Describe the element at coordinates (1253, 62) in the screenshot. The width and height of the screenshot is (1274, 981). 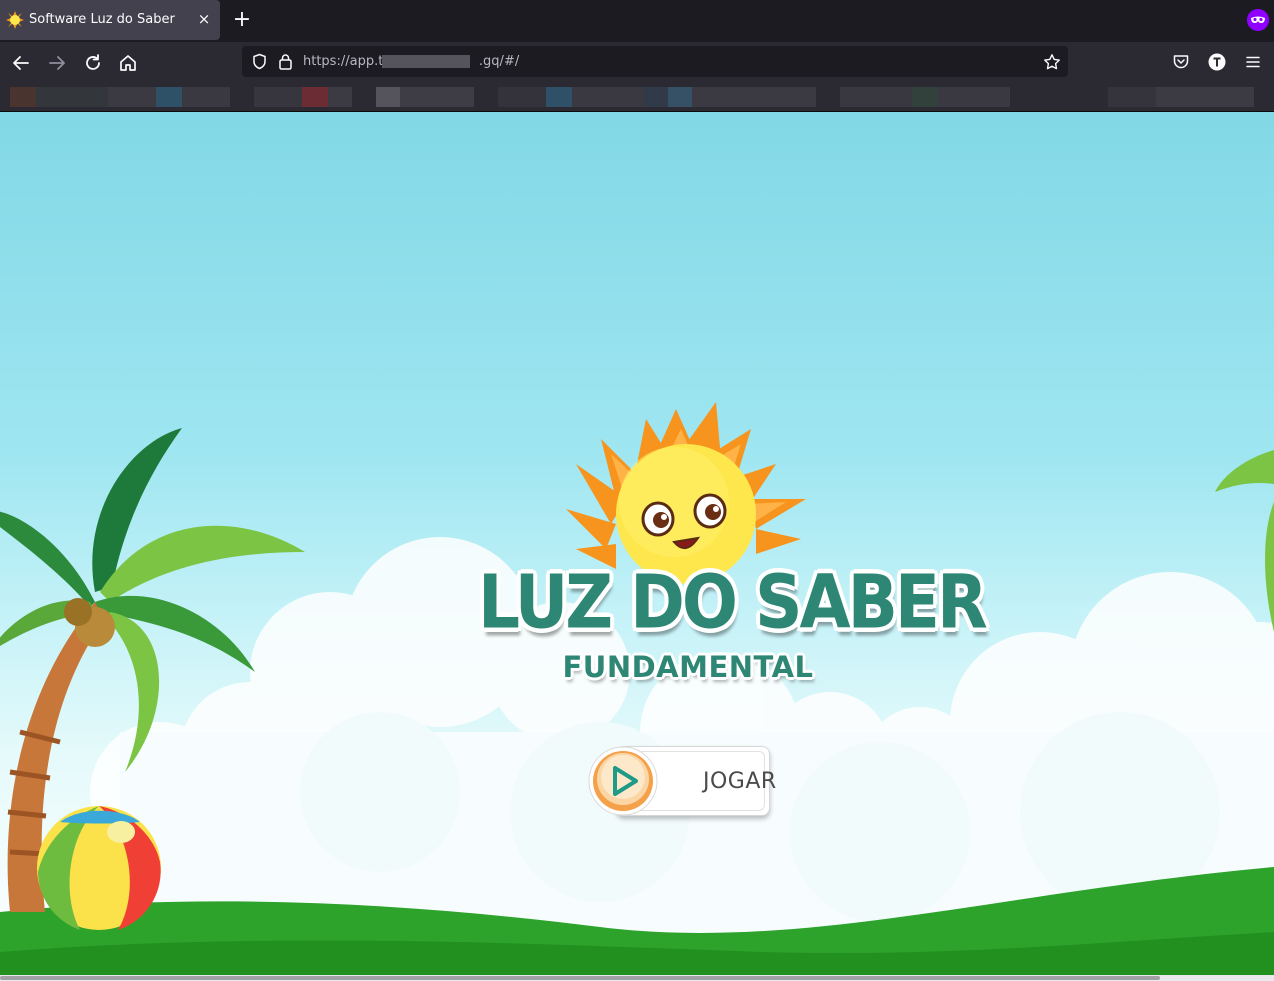
I see `menu-icon` at that location.